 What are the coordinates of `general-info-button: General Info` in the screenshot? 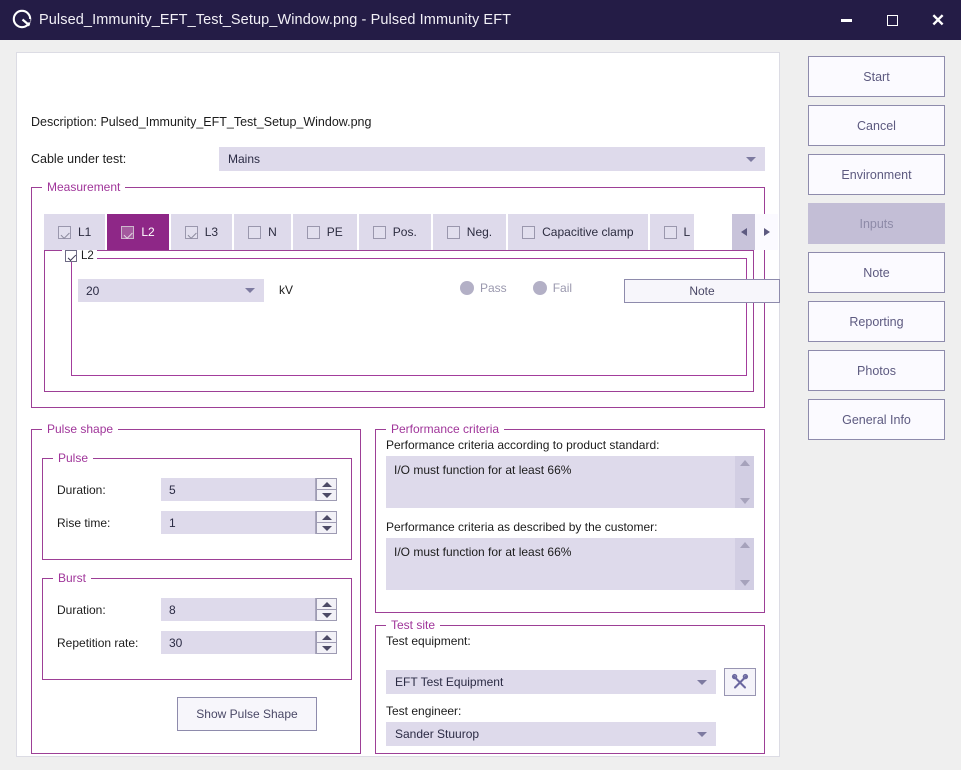 It's located at (876, 419).